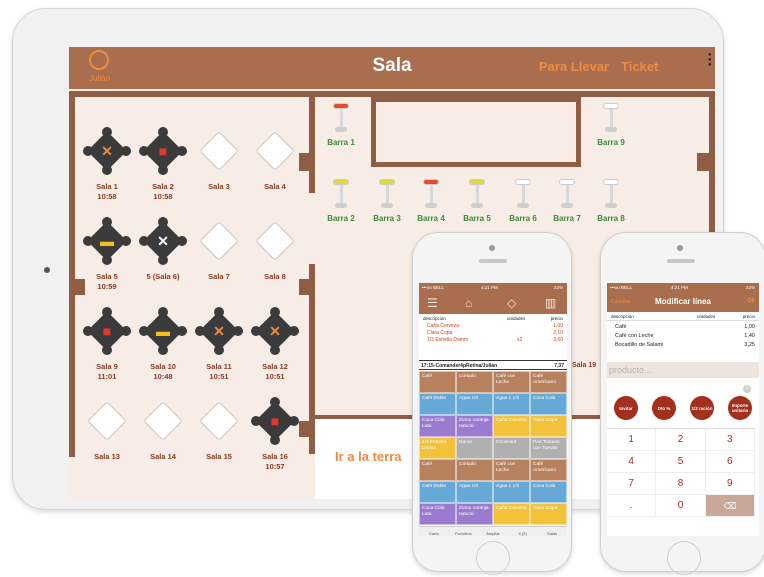 Image resolution: width=764 pixels, height=577 pixels. Describe the element at coordinates (387, 201) in the screenshot. I see `bar-stool-3: Barra 3` at that location.